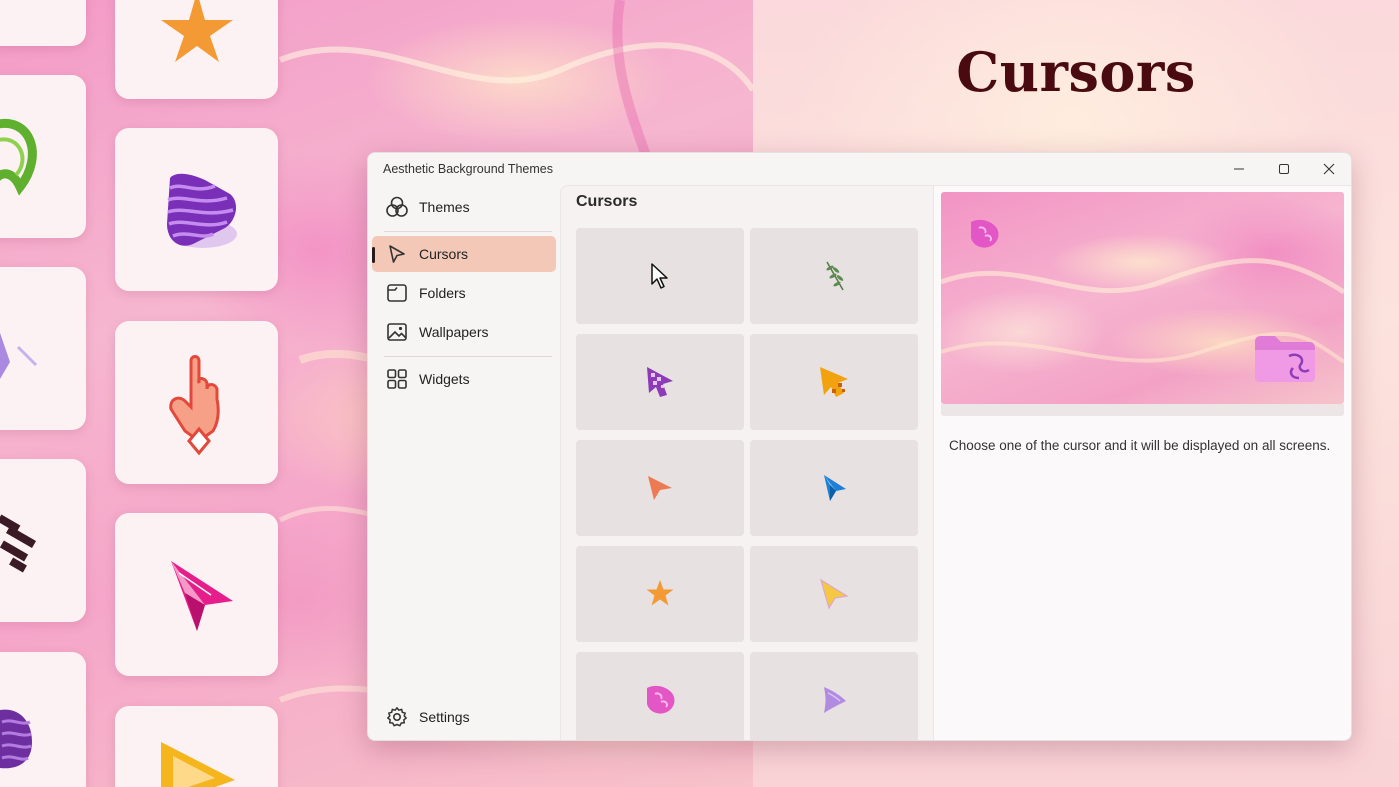 The image size is (1399, 787). What do you see at coordinates (1142, 298) in the screenshot?
I see `preview-wallpaper` at bounding box center [1142, 298].